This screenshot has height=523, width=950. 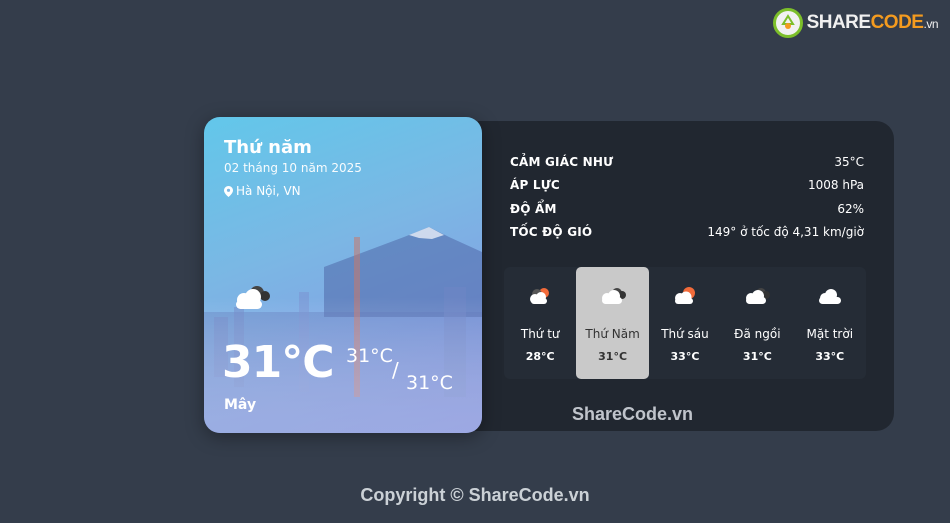 What do you see at coordinates (293, 168) in the screenshot?
I see `date-text: 02 tháng 10 năm 2025` at bounding box center [293, 168].